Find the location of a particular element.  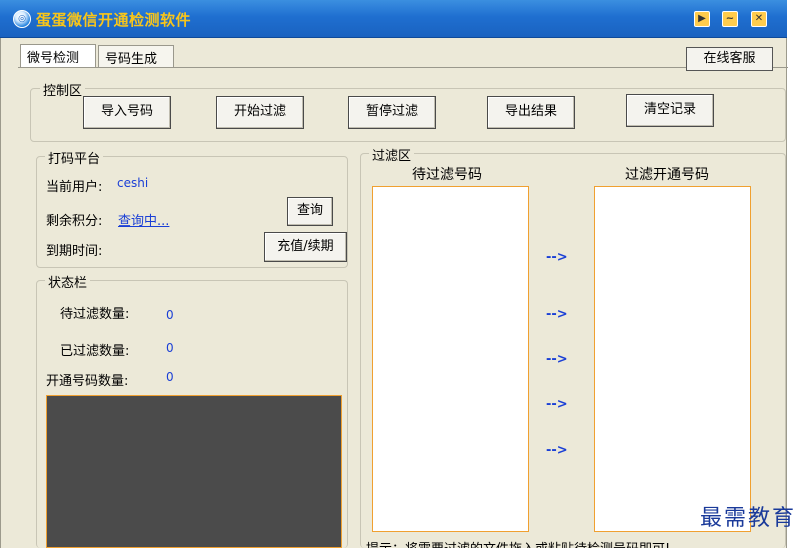

online-service-button: 在线客服 is located at coordinates (729, 59).